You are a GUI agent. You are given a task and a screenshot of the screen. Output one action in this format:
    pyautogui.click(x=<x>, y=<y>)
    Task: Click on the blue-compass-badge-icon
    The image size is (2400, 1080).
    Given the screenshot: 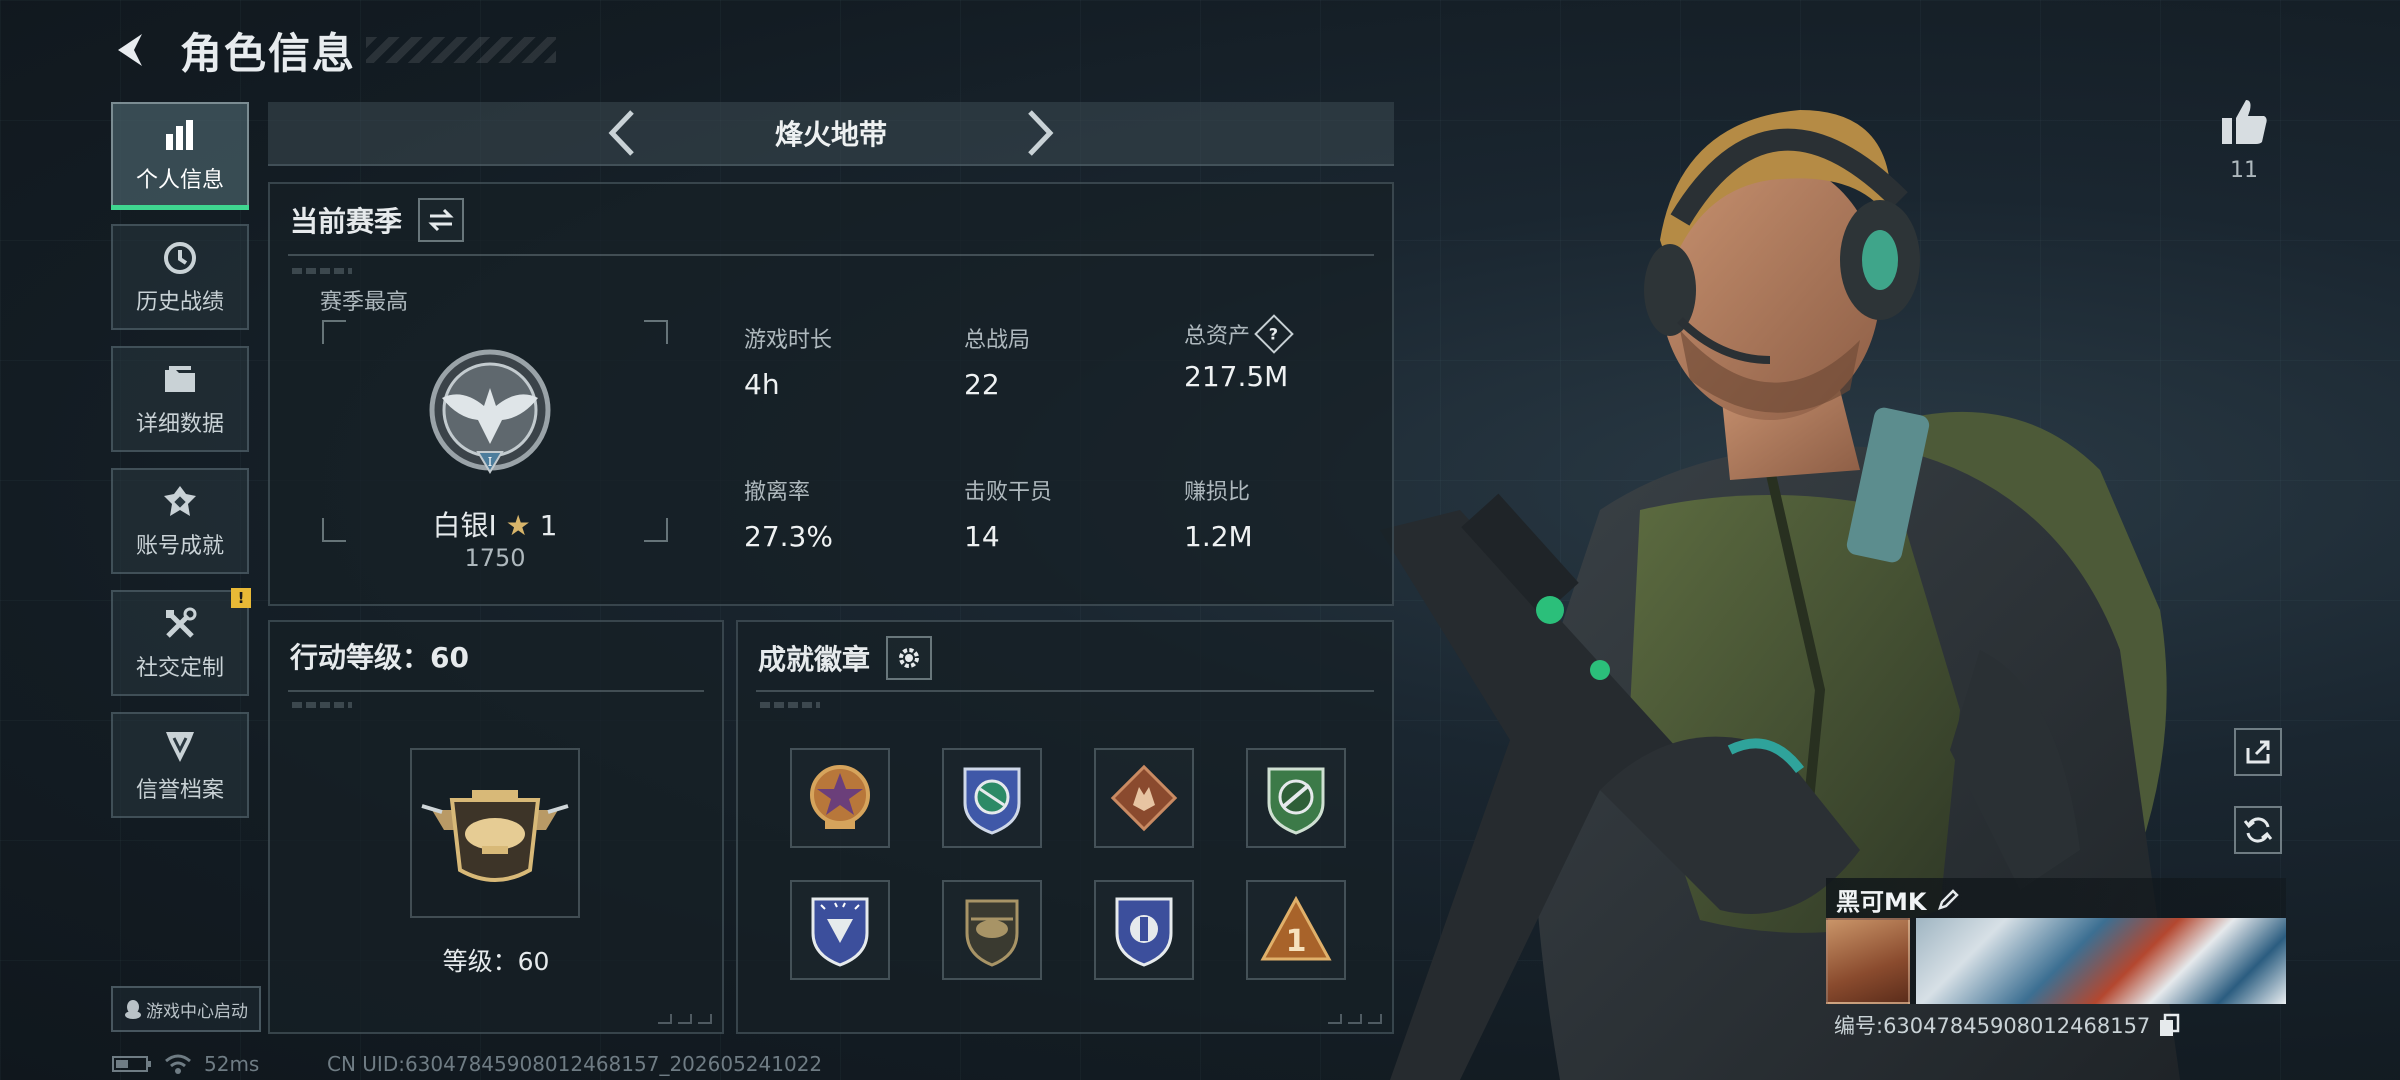 What is the action you would take?
    pyautogui.click(x=992, y=801)
    